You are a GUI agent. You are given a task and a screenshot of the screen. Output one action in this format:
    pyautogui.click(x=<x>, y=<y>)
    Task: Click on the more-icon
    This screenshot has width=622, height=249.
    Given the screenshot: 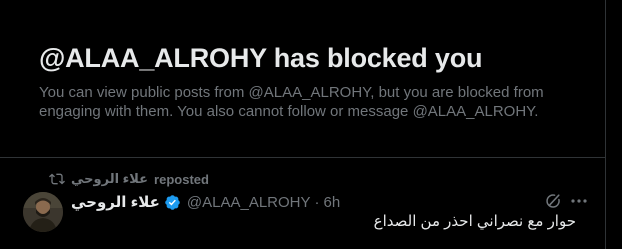 What is the action you would take?
    pyautogui.click(x=579, y=201)
    